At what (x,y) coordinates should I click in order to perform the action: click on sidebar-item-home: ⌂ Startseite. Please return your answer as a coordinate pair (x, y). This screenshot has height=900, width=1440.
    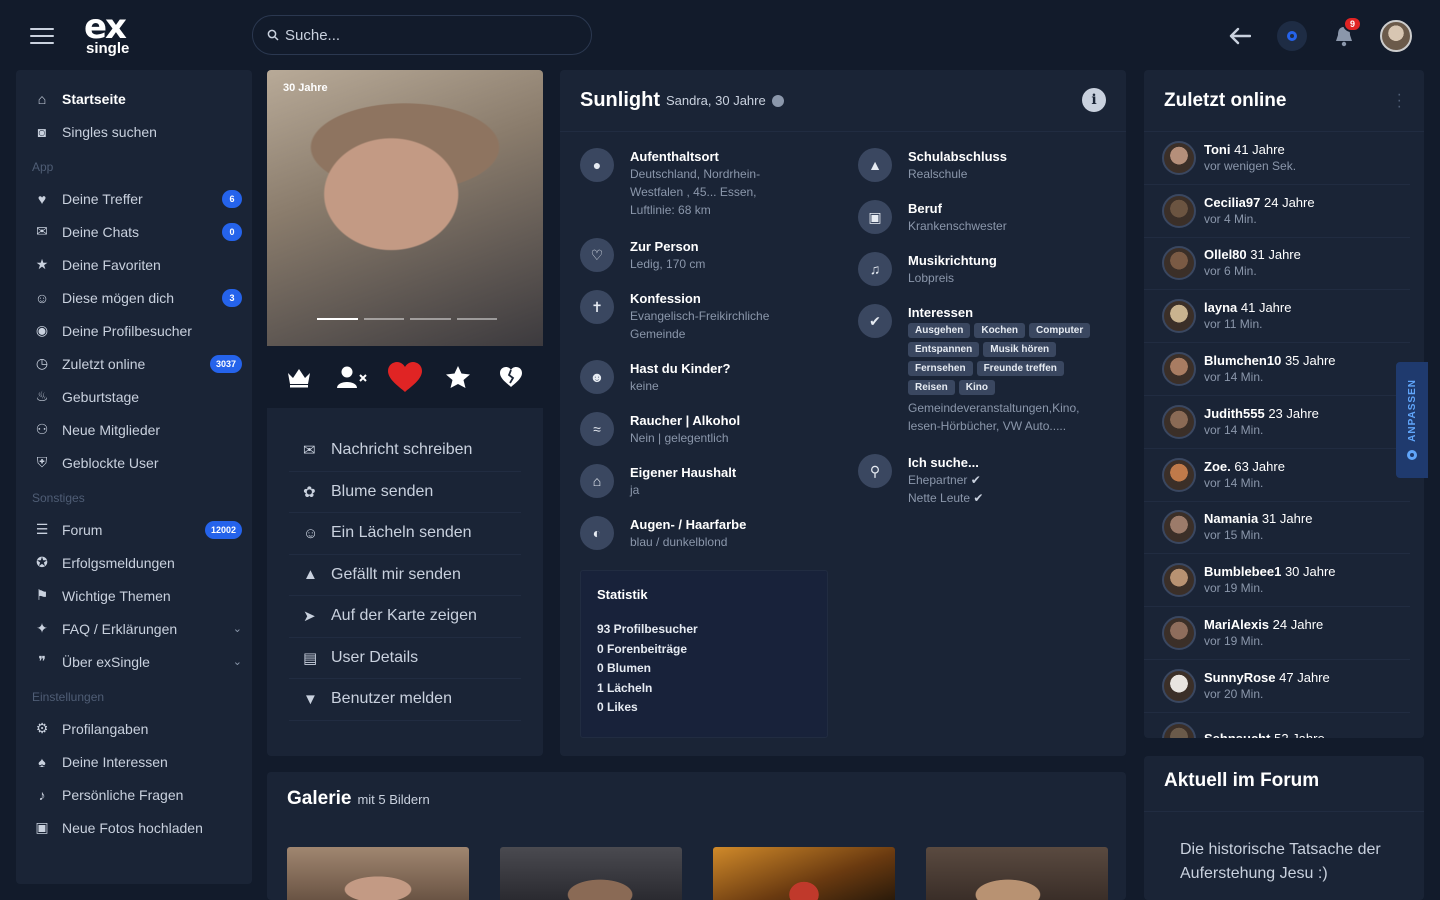
    Looking at the image, I should click on (134, 98).